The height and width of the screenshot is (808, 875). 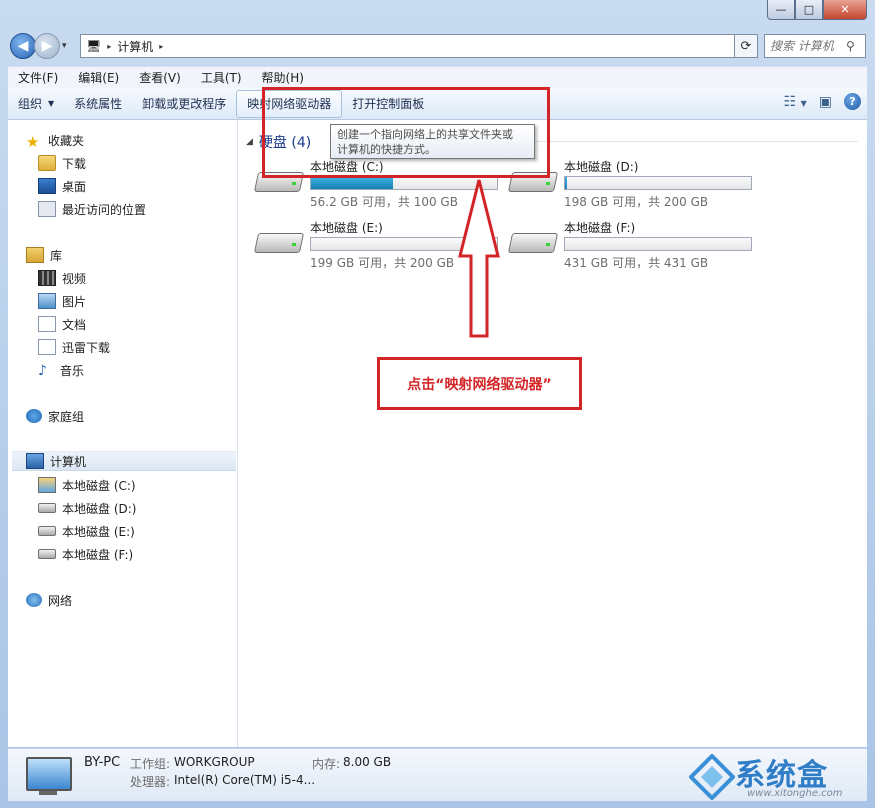 I want to click on library-icon, so click(x=35, y=255).